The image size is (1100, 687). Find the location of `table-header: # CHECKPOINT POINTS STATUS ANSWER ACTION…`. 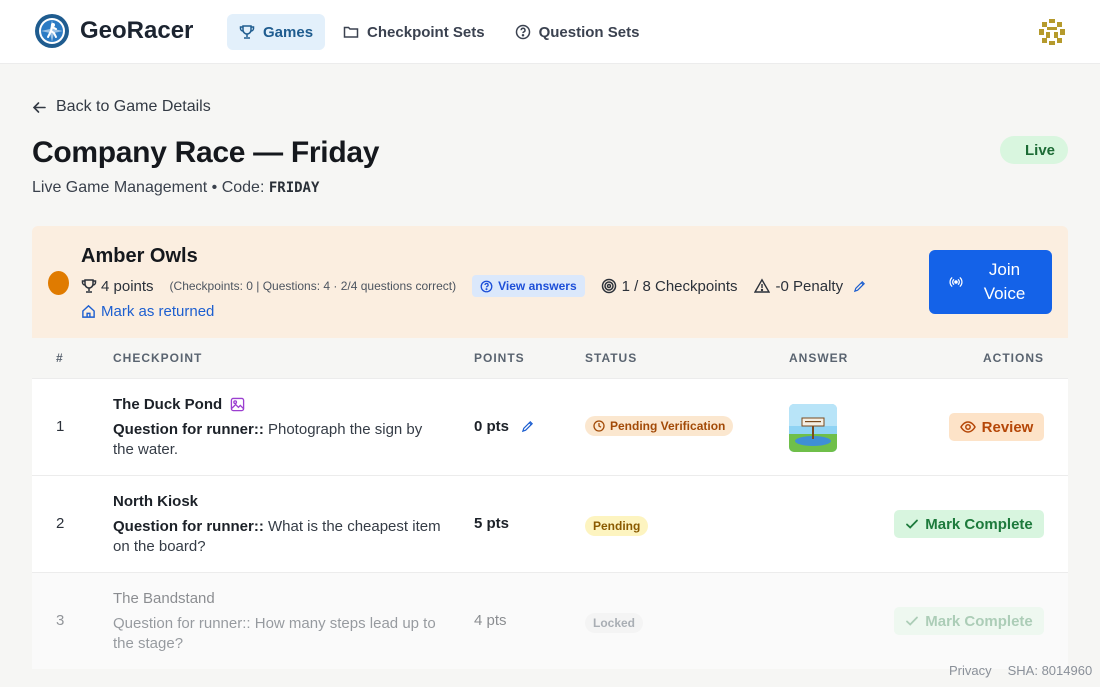

table-header: # CHECKPOINT POINTS STATUS ANSWER ACTION… is located at coordinates (550, 358).